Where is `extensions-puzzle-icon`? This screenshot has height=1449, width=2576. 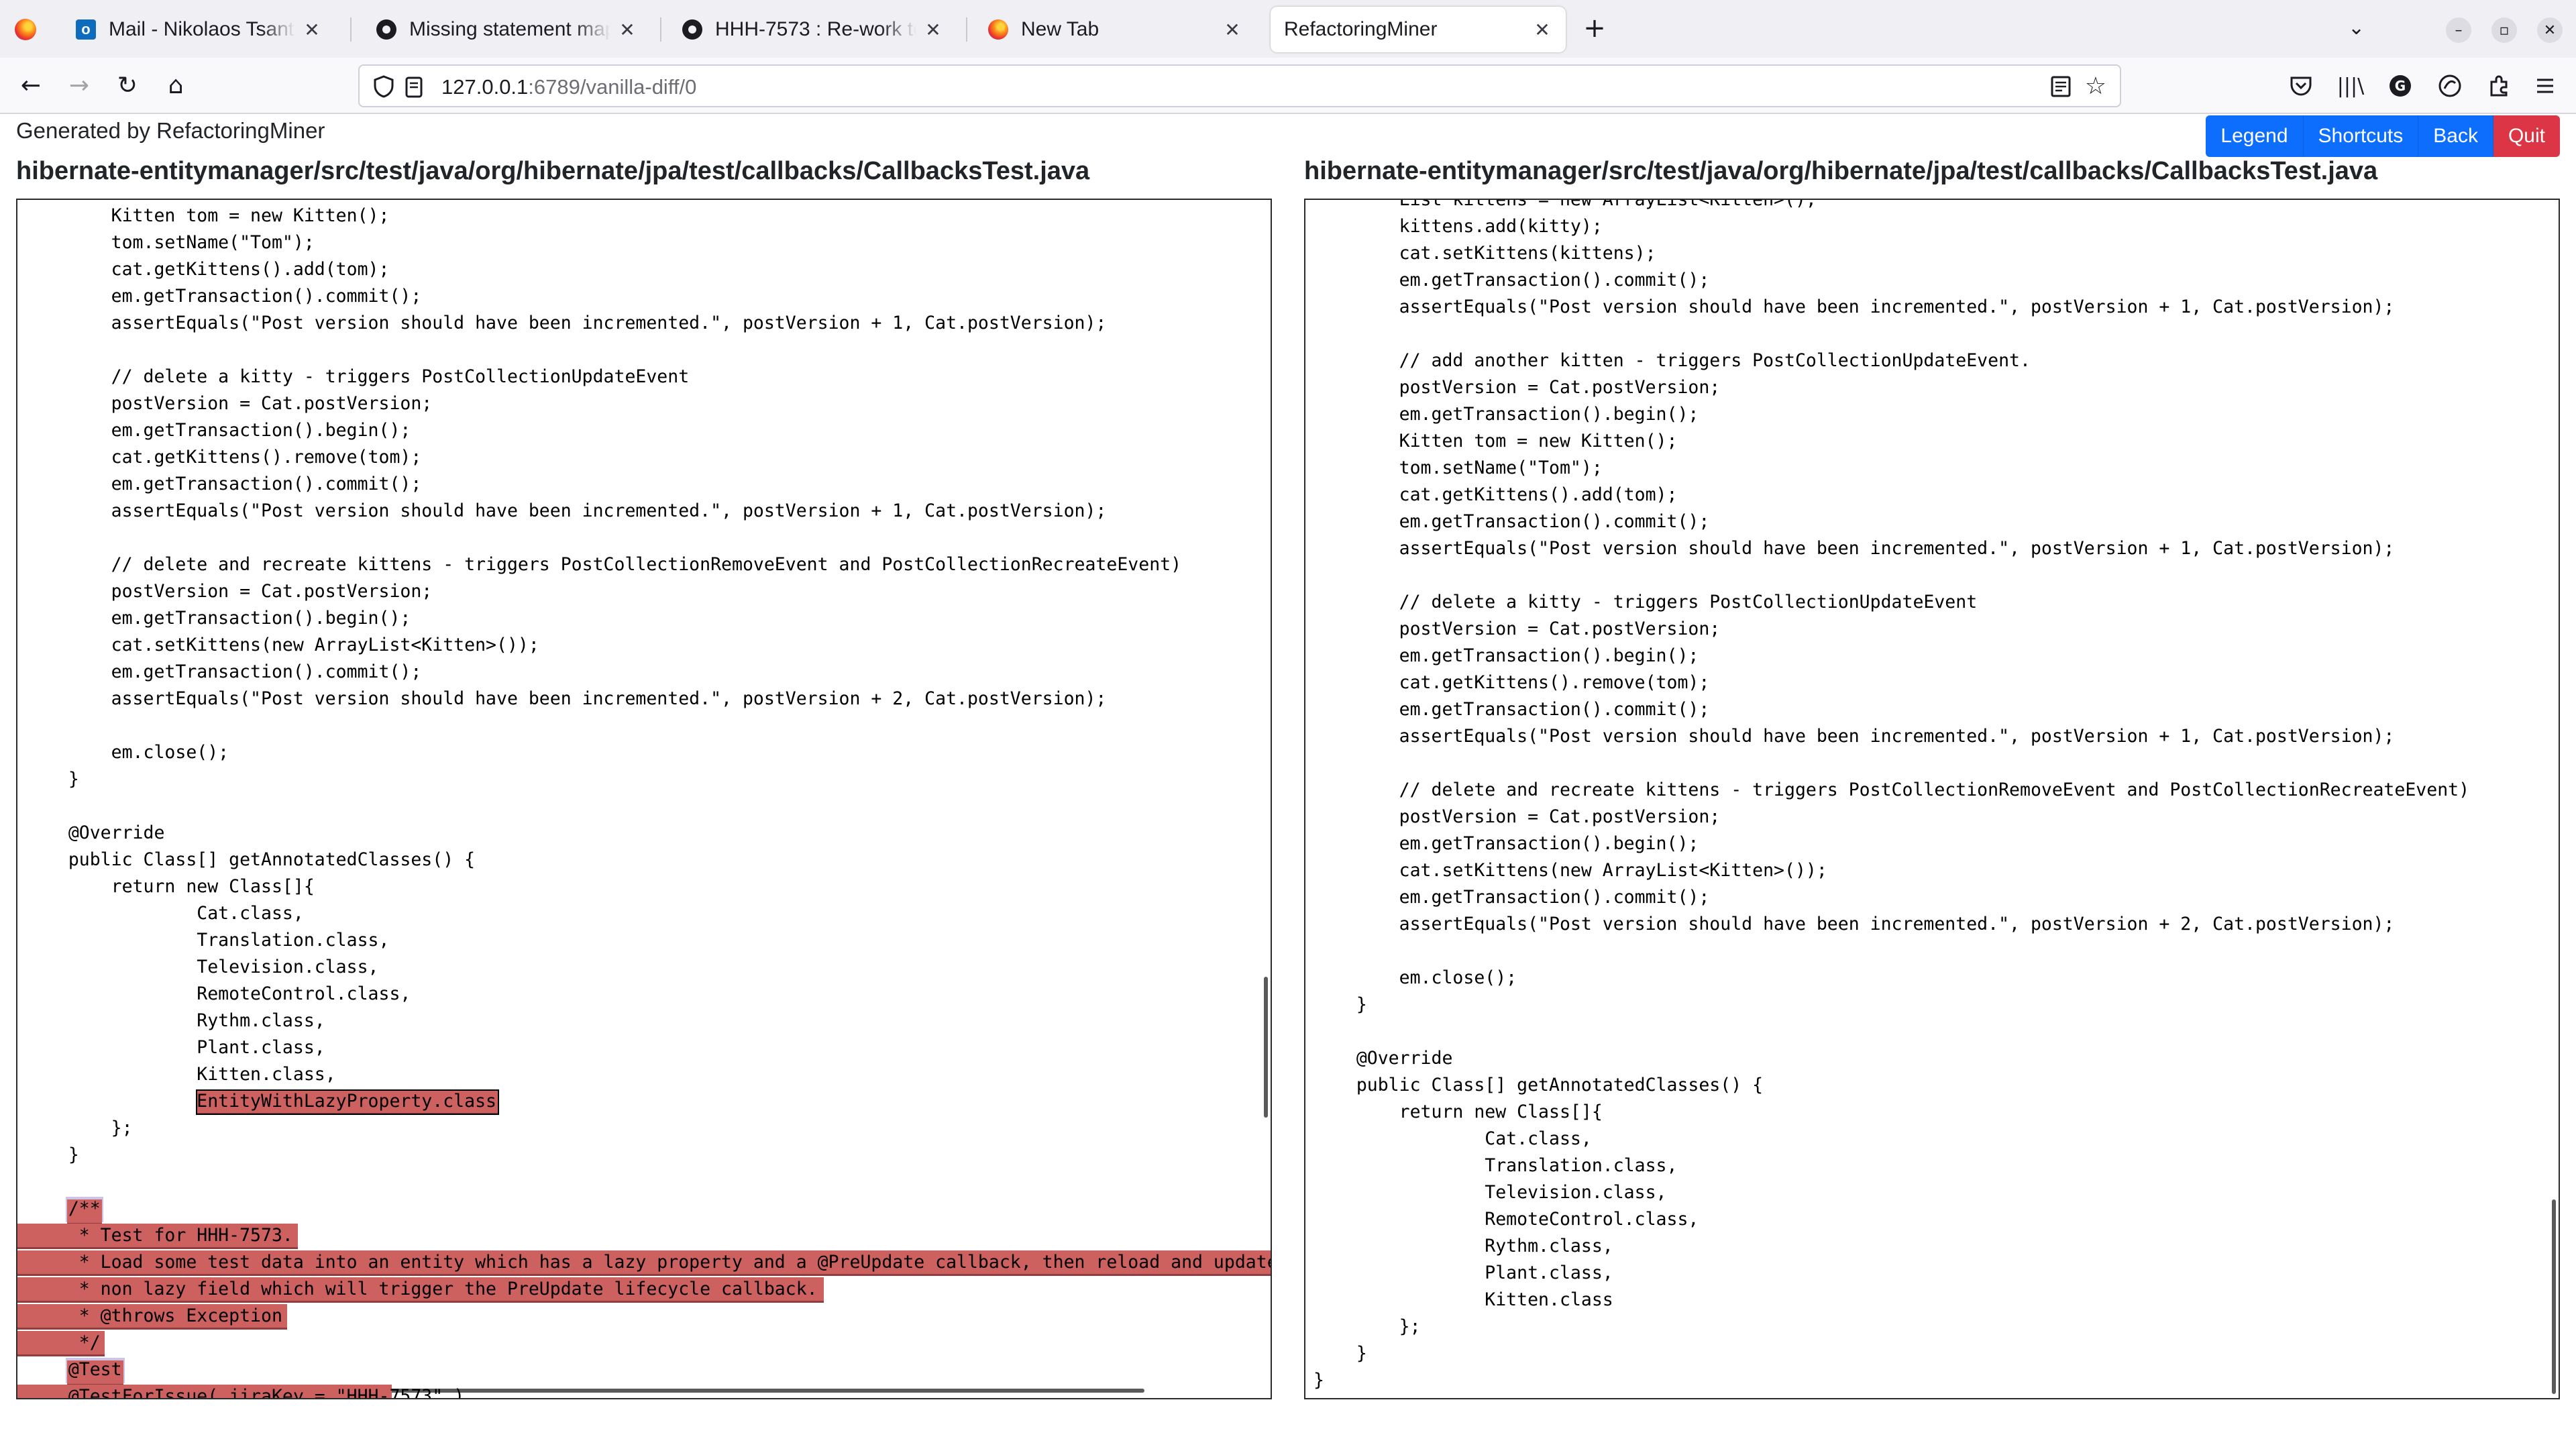
extensions-puzzle-icon is located at coordinates (2499, 85).